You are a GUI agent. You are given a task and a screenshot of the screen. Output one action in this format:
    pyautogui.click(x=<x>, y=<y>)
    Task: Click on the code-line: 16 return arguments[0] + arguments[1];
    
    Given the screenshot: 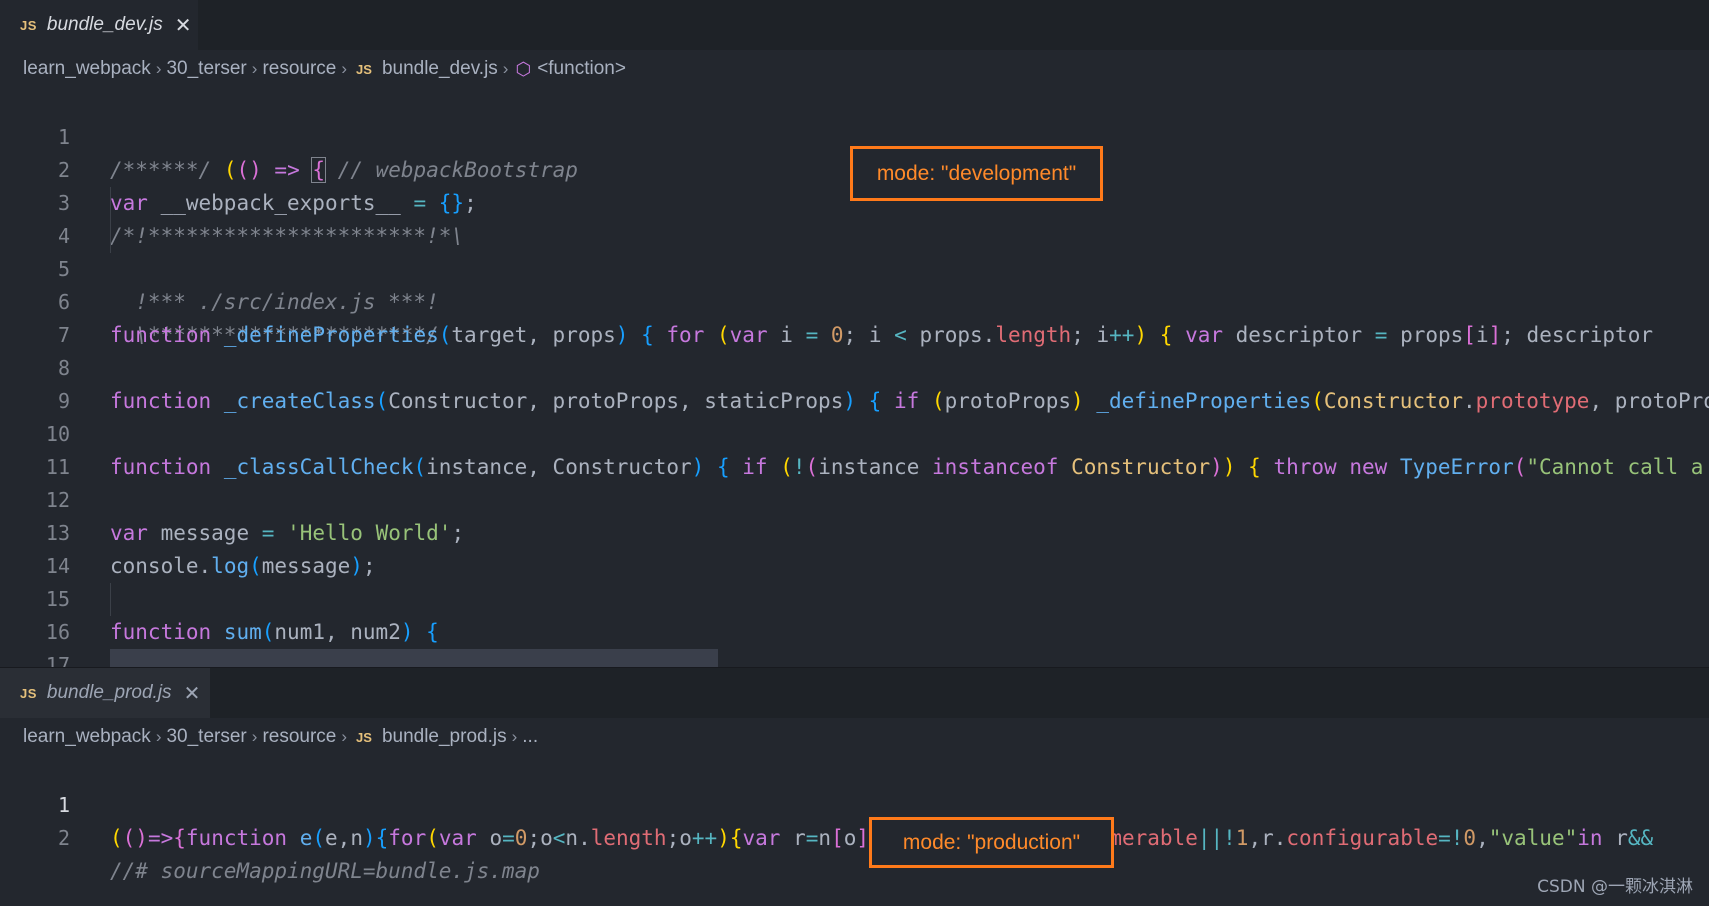 What is the action you would take?
    pyautogui.click(x=854, y=613)
    